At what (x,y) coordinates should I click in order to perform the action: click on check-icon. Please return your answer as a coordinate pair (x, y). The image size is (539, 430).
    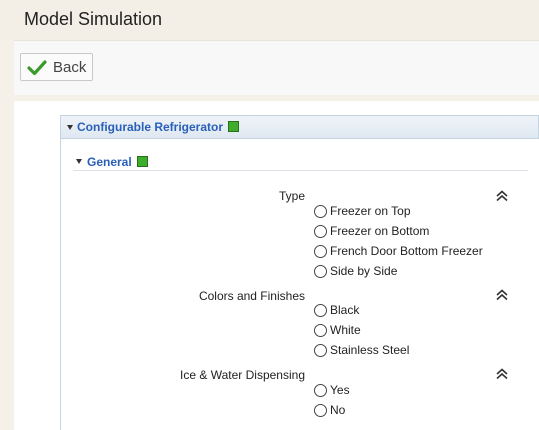
    Looking at the image, I should click on (37, 68).